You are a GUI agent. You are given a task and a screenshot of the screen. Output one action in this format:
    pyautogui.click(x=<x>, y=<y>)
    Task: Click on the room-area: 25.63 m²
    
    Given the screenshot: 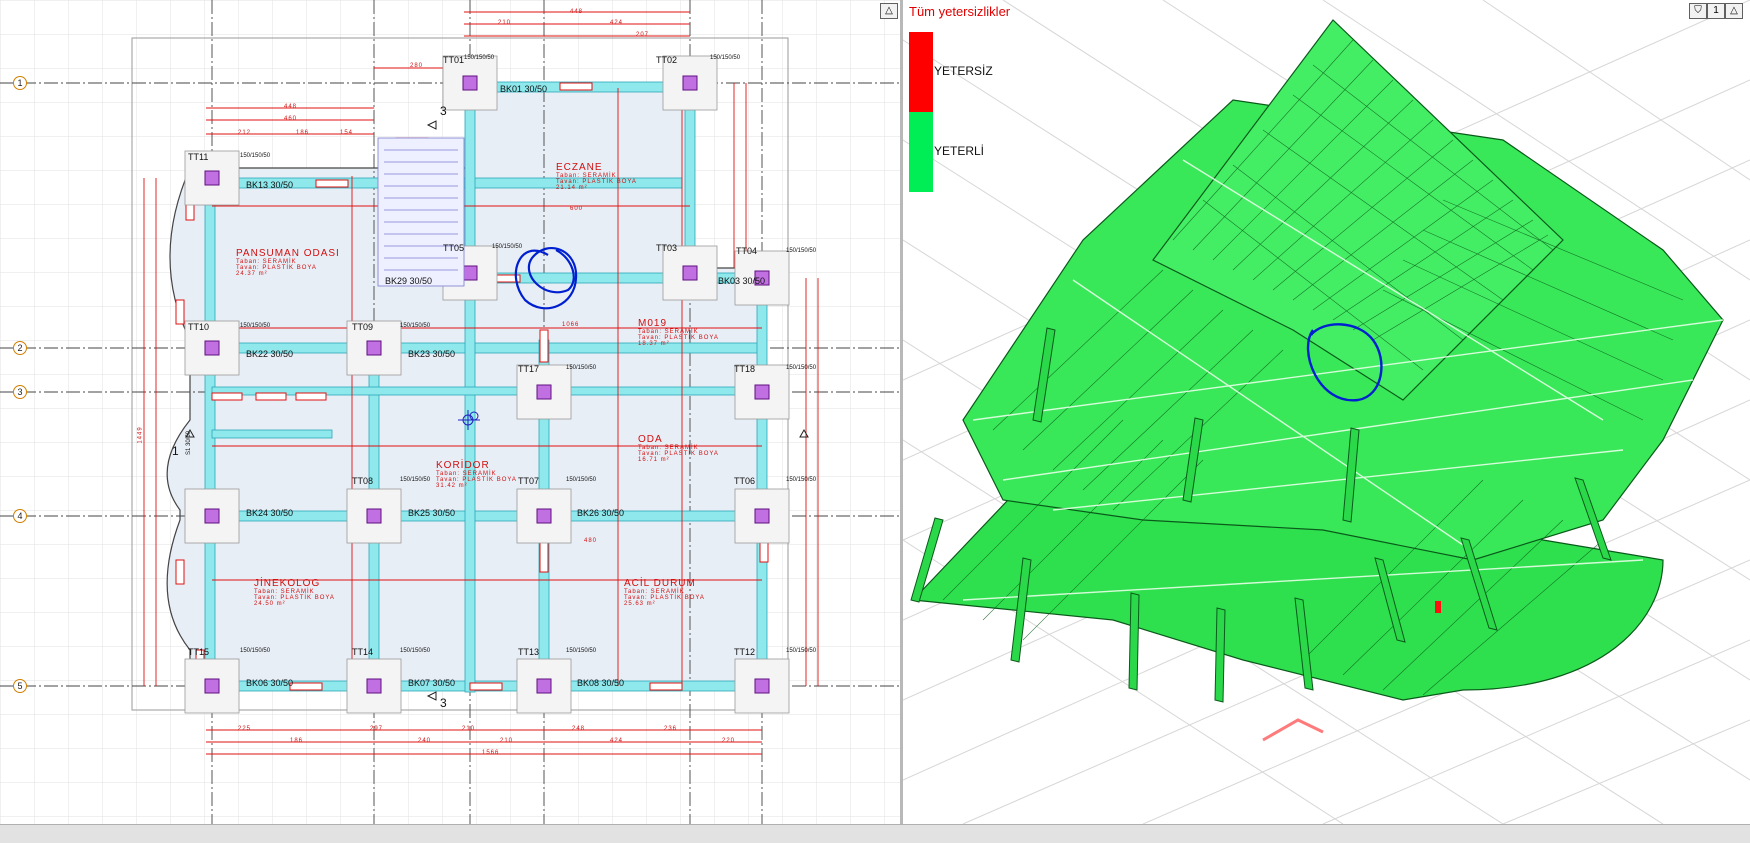 What is the action you would take?
    pyautogui.click(x=640, y=604)
    